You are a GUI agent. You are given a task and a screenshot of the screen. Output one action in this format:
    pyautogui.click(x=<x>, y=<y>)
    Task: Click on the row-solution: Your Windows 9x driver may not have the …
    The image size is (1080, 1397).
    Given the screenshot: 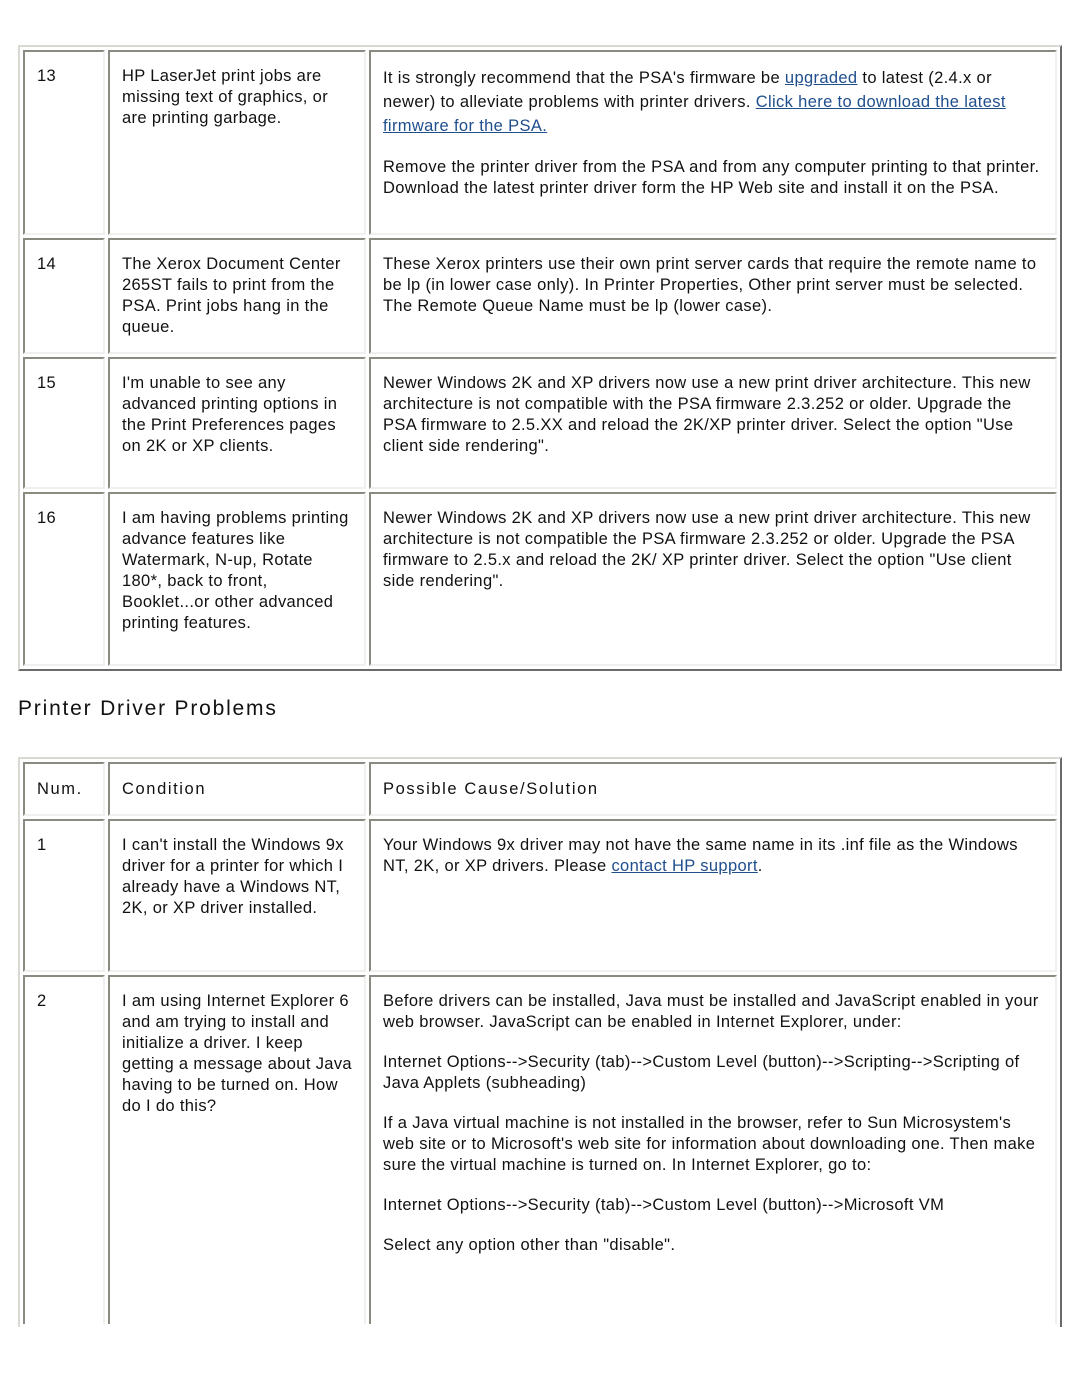 What is the action you would take?
    pyautogui.click(x=713, y=895)
    